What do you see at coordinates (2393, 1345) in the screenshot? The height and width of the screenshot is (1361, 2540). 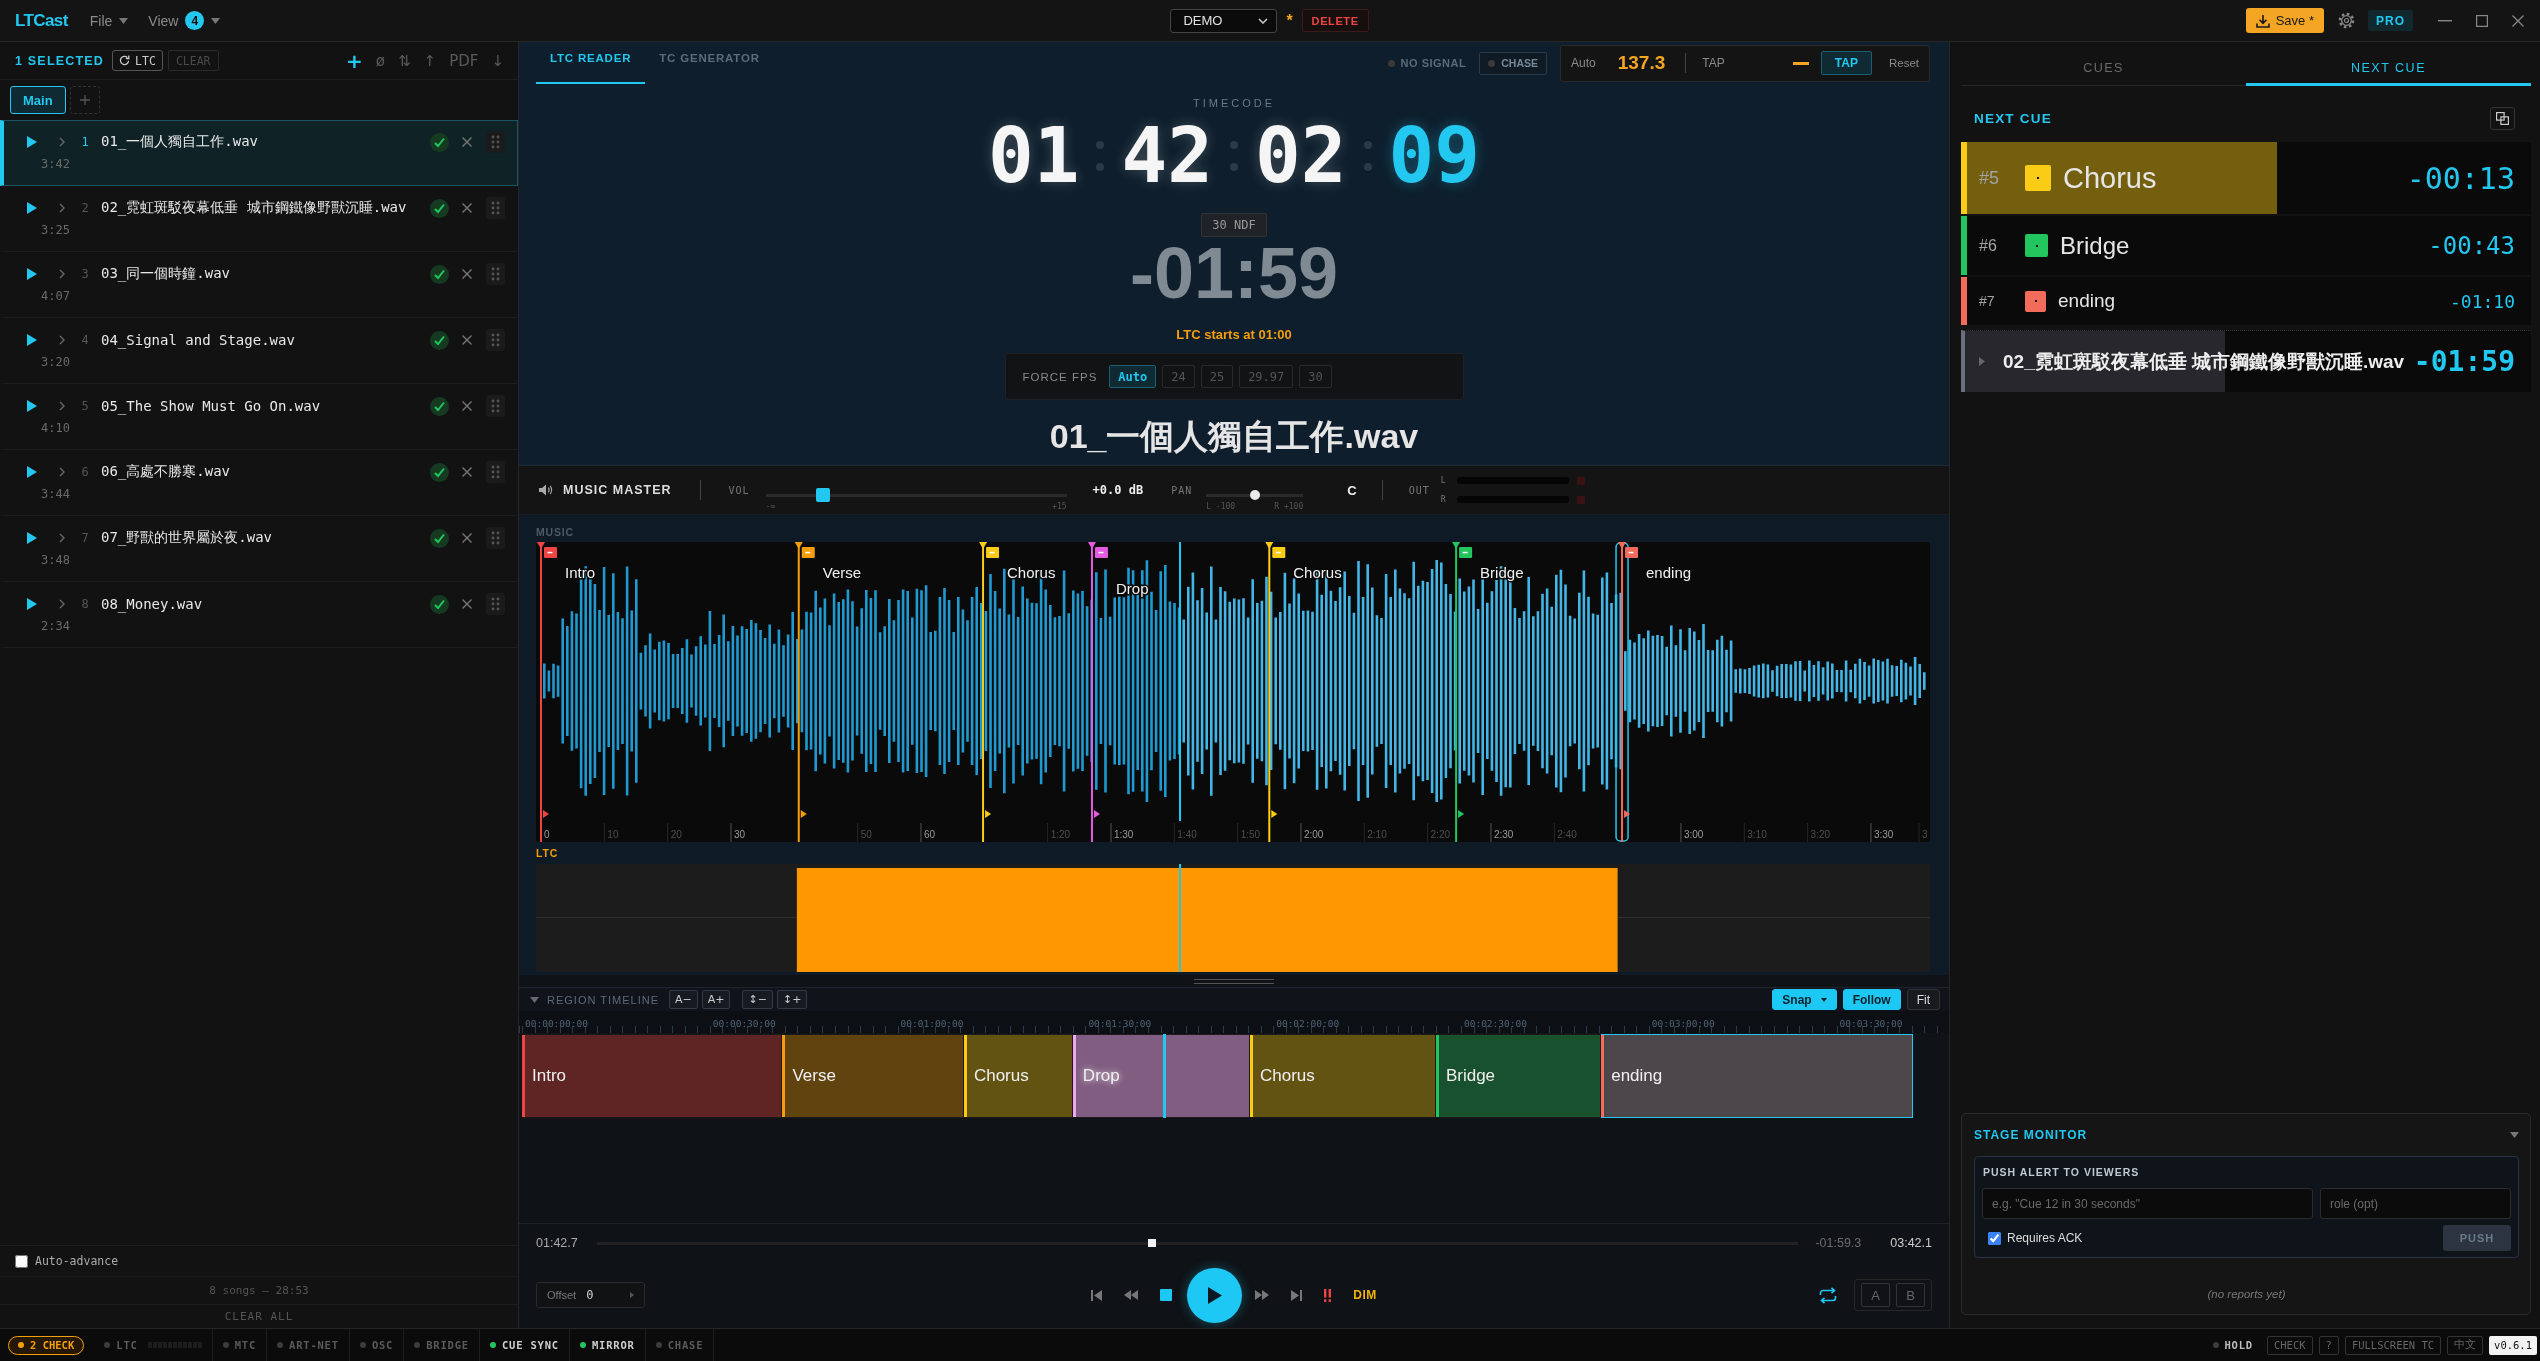 I see `status-button: FULLSCREEN TC` at bounding box center [2393, 1345].